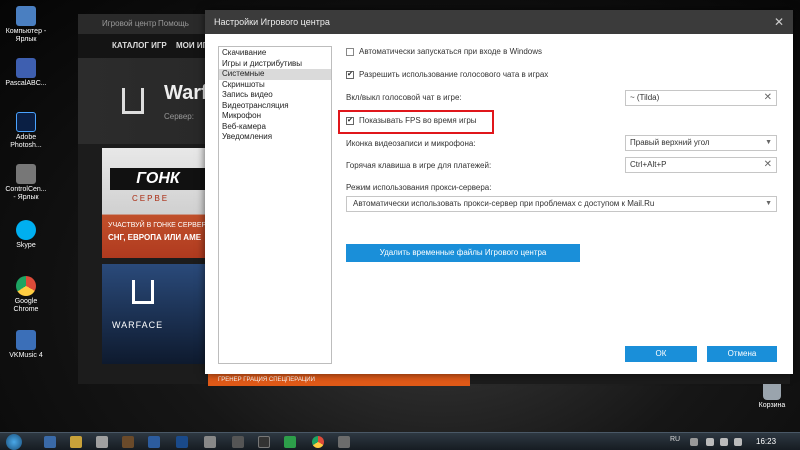 The height and width of the screenshot is (450, 800). I want to click on voice-hotkey-field: ~ (Tilda) ✕, so click(701, 98).